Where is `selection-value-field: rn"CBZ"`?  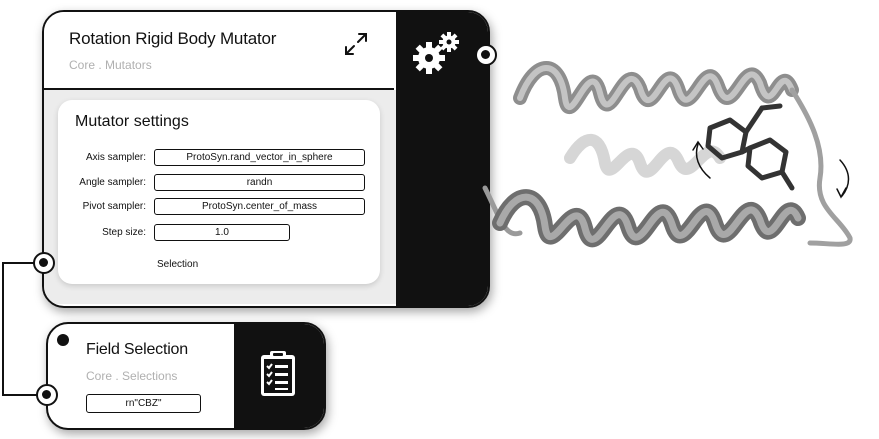 selection-value-field: rn"CBZ" is located at coordinates (143, 403).